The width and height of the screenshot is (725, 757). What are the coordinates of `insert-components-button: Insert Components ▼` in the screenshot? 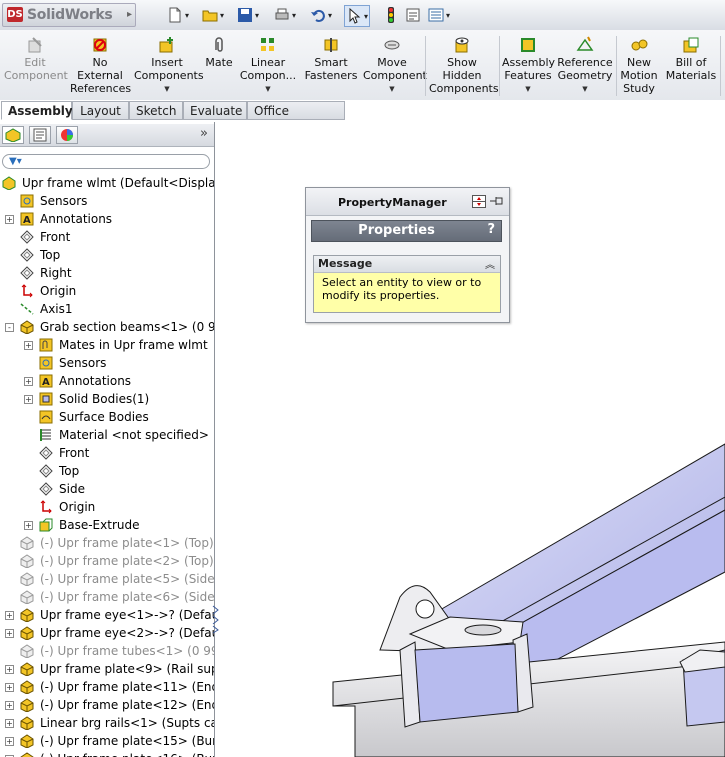 It's located at (169, 65).